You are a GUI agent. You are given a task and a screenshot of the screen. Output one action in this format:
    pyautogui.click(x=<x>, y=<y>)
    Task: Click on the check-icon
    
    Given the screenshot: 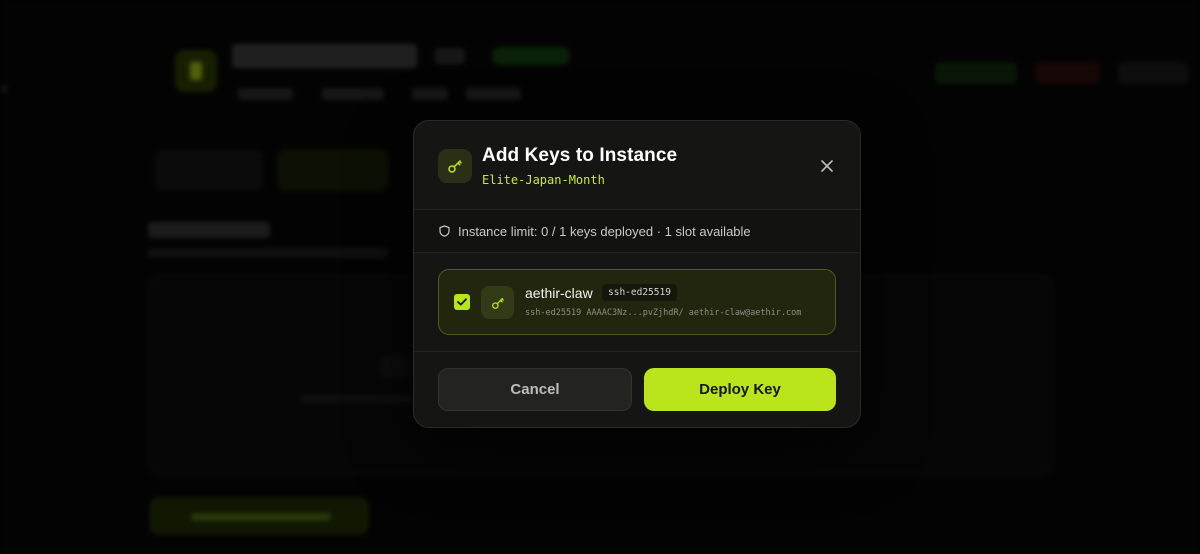 What is the action you would take?
    pyautogui.click(x=462, y=302)
    